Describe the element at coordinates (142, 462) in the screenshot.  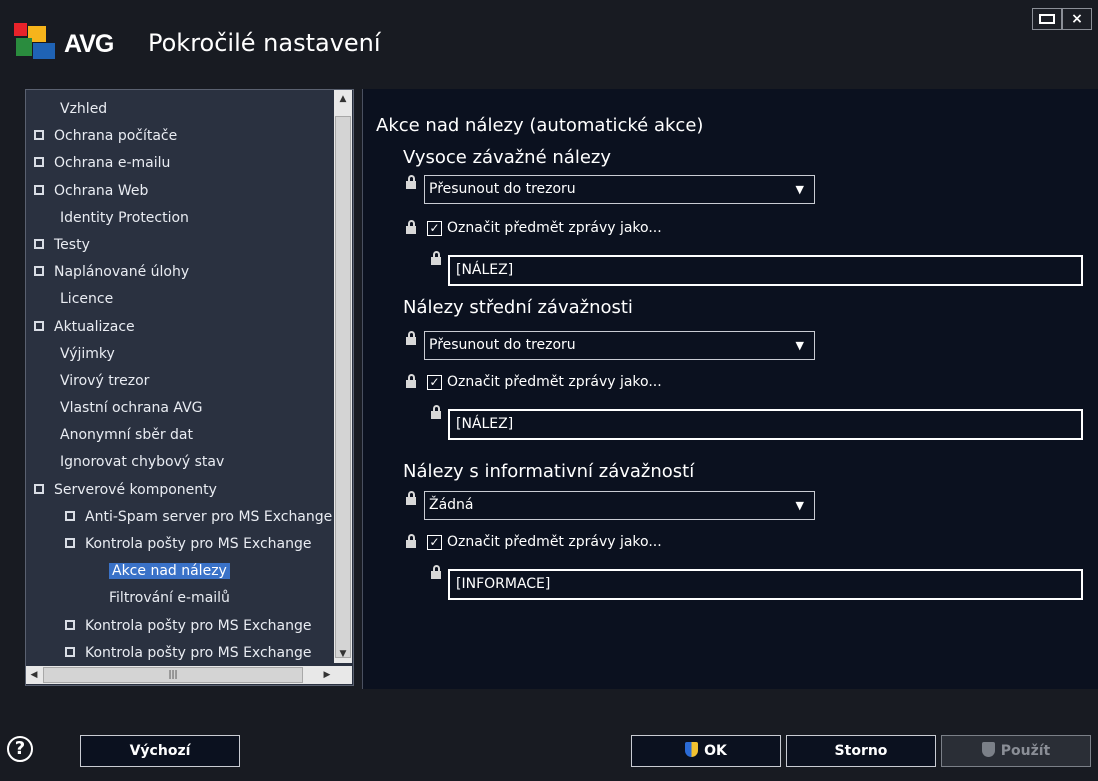
I see `tree-item-label: Ignorovat chybový stav` at that location.